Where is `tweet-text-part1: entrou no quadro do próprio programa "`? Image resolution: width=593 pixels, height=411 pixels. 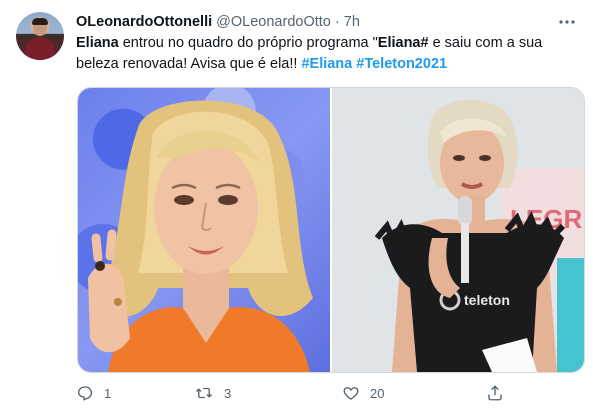
tweet-text-part1: entrou no quadro do próprio programa " is located at coordinates (248, 43).